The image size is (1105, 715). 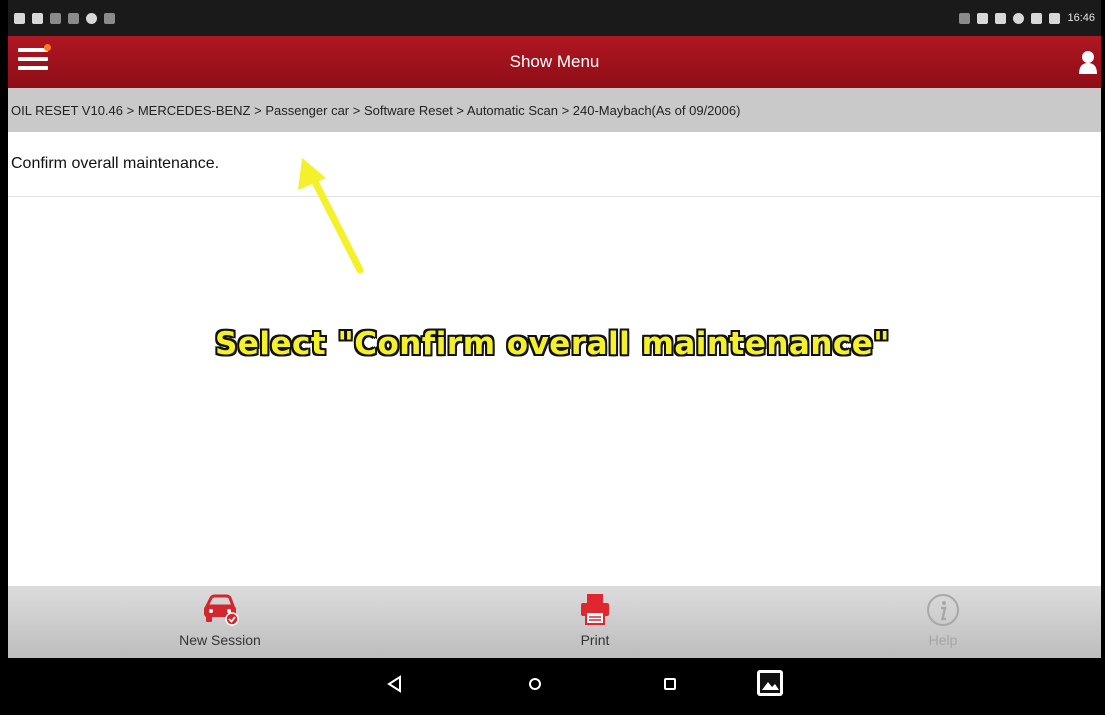 I want to click on app-bar-title: Show Menu, so click(x=554, y=61).